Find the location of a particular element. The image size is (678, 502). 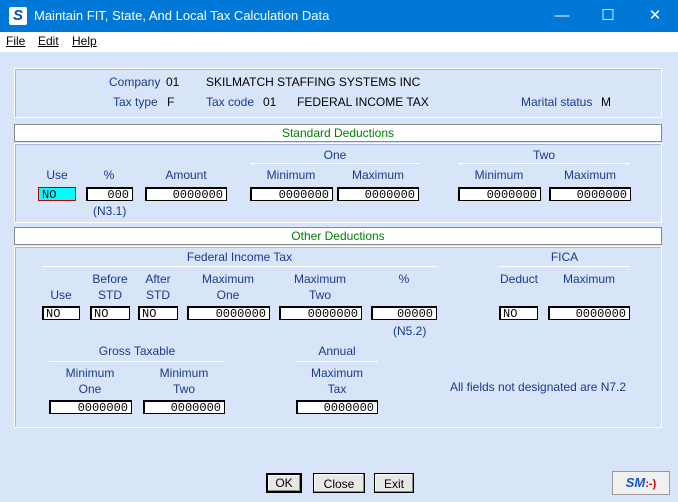

std-pct-label: % is located at coordinates (109, 175).